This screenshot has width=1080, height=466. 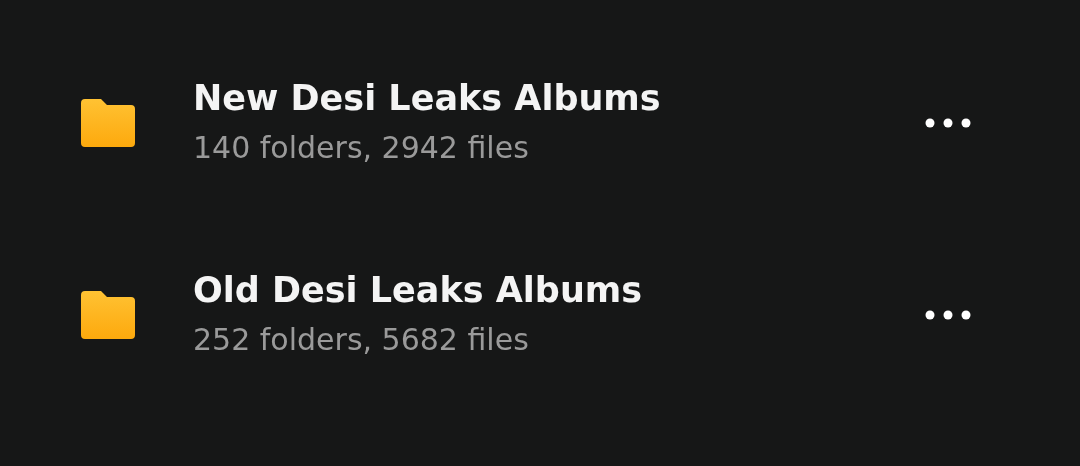 I want to click on folder-details: 252 folders, 5682 files, so click(x=361, y=340).